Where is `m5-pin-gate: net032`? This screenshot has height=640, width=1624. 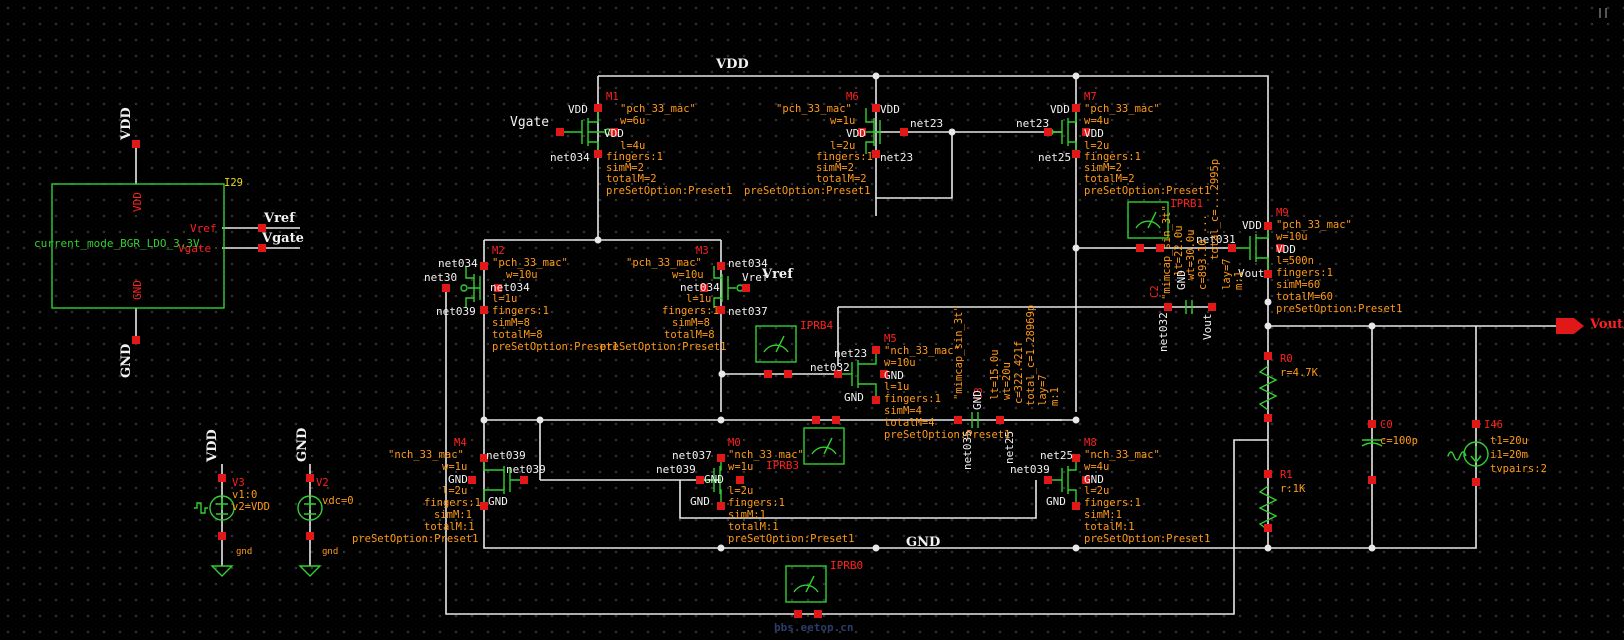 m5-pin-gate: net032 is located at coordinates (830, 367).